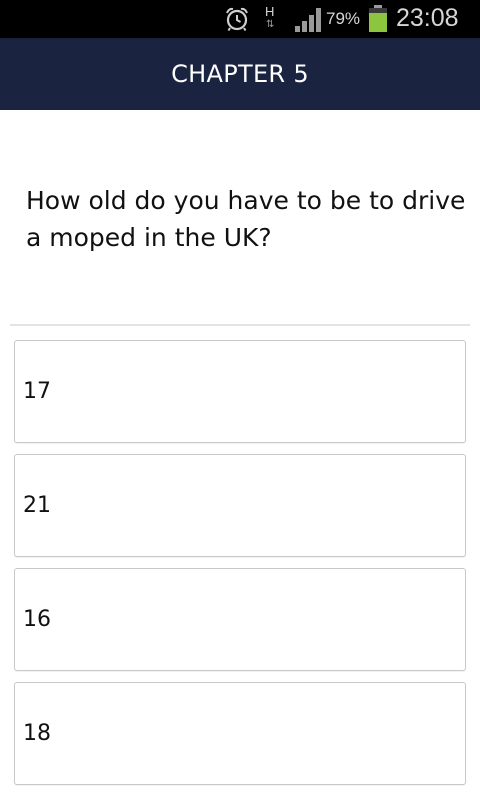 Image resolution: width=480 pixels, height=800 pixels. What do you see at coordinates (240, 505) in the screenshot?
I see `answer-option: 21` at bounding box center [240, 505].